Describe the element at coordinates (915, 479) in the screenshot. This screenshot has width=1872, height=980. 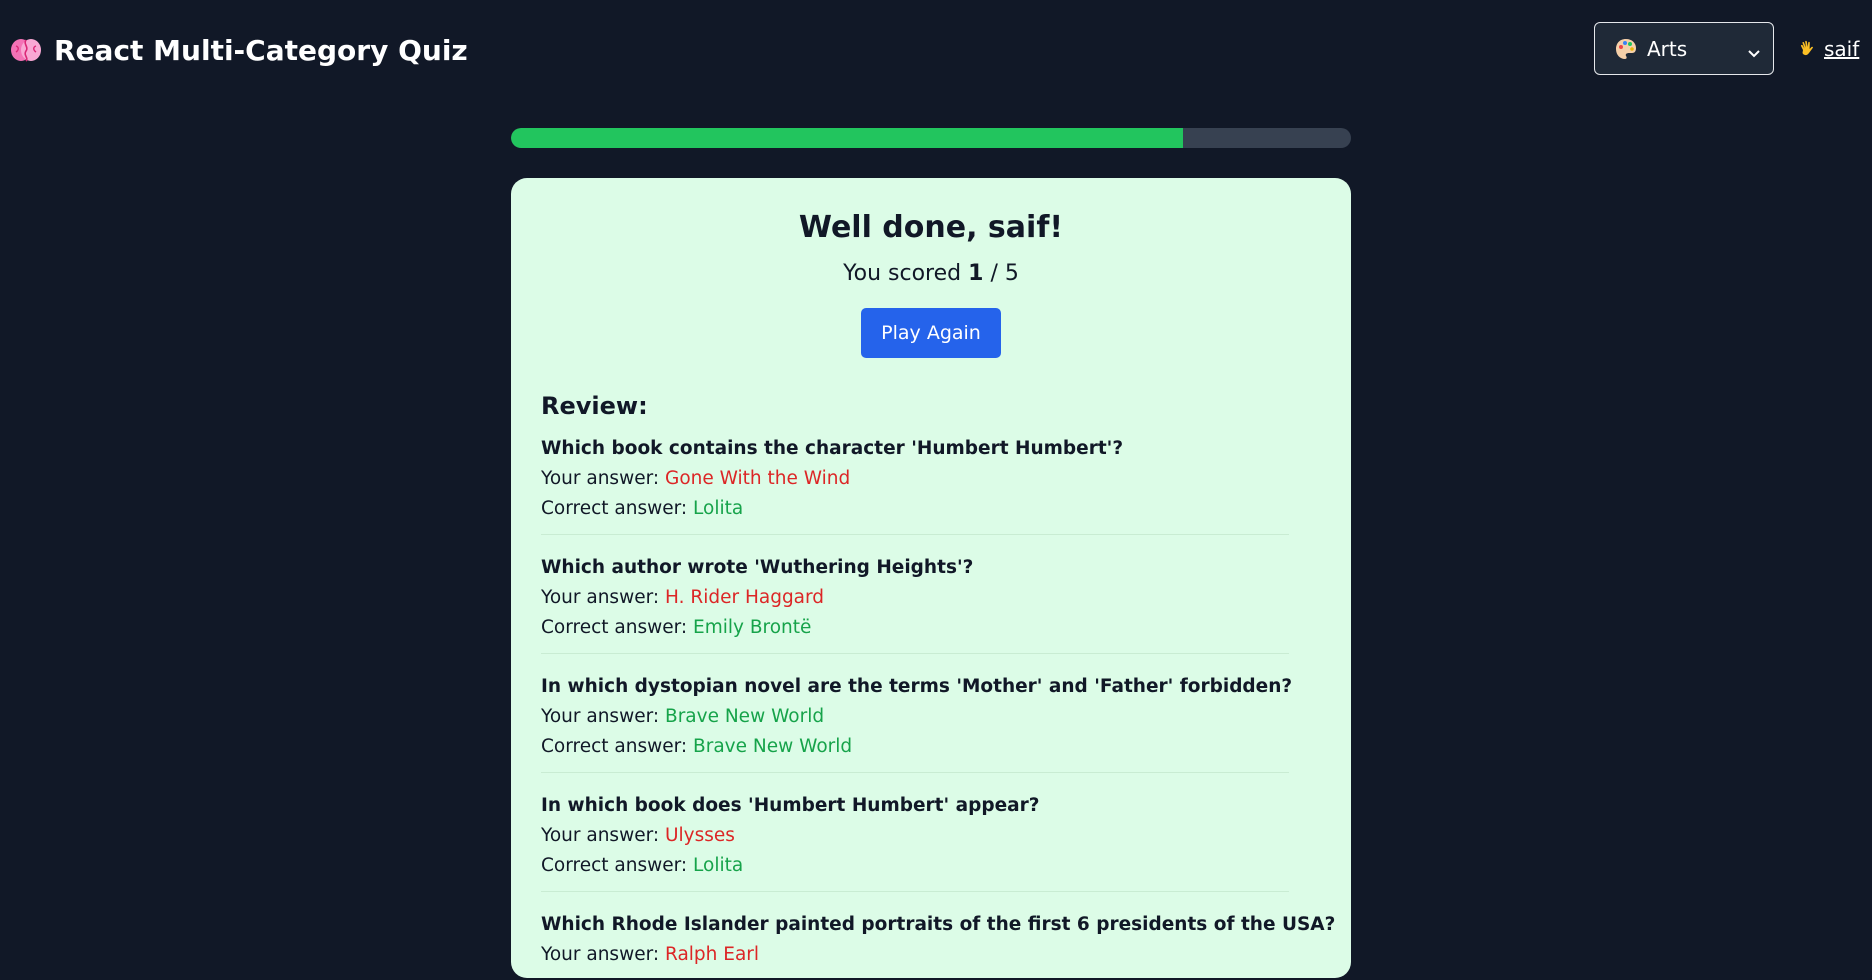
I see `your-answer-line: Your answer: Gone With the Wind` at that location.